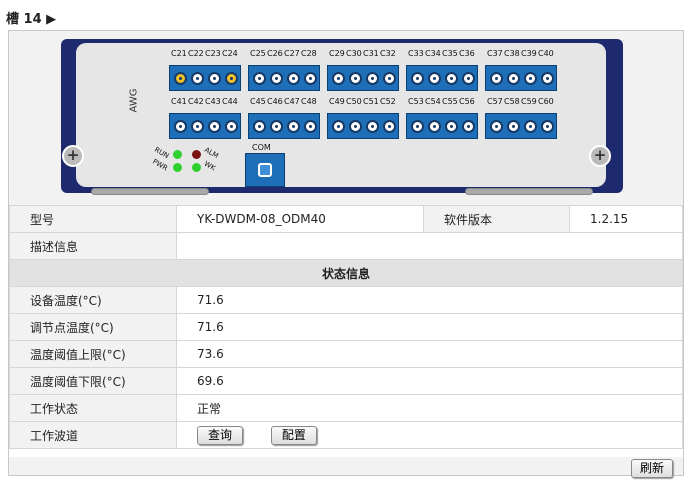 The image size is (698, 483). Describe the element at coordinates (209, 166) in the screenshot. I see `wk-led-label: WK` at that location.